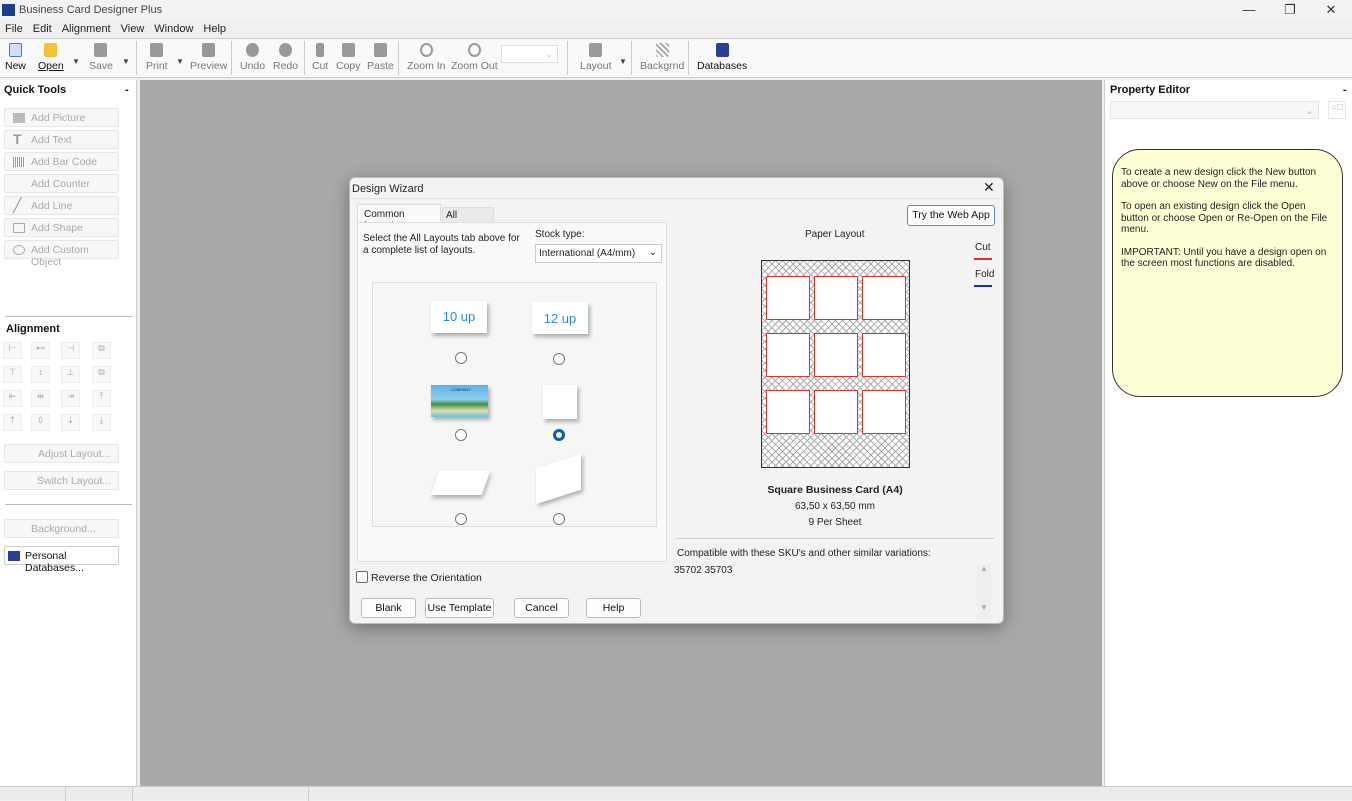 Image resolution: width=1352 pixels, height=801 pixels. Describe the element at coordinates (459, 317) in the screenshot. I see `layout-10-up-thumbnail: 10 up` at that location.